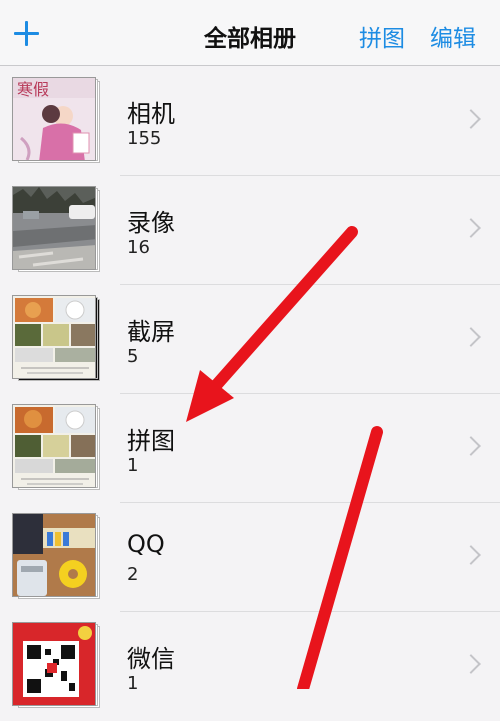 Image resolution: width=500 pixels, height=721 pixels. What do you see at coordinates (151, 223) in the screenshot?
I see `album-name: 录像` at bounding box center [151, 223].